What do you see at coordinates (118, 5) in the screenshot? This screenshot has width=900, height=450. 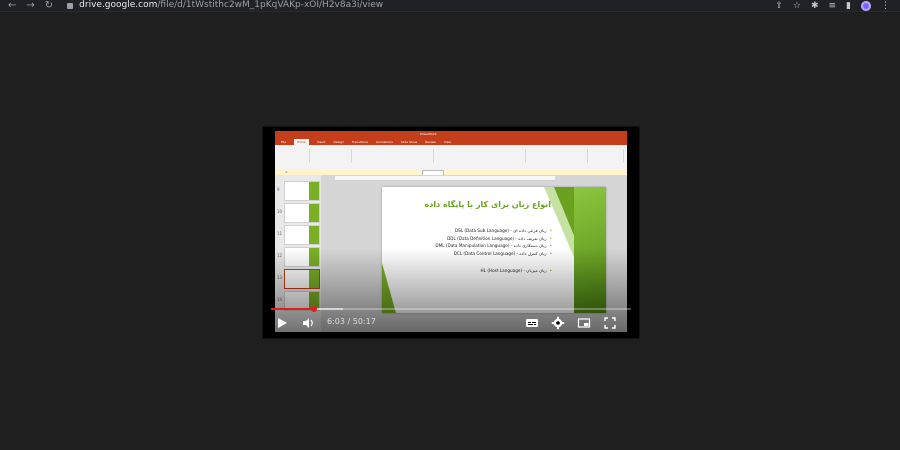 I see `url-domain: drive.google.com` at bounding box center [118, 5].